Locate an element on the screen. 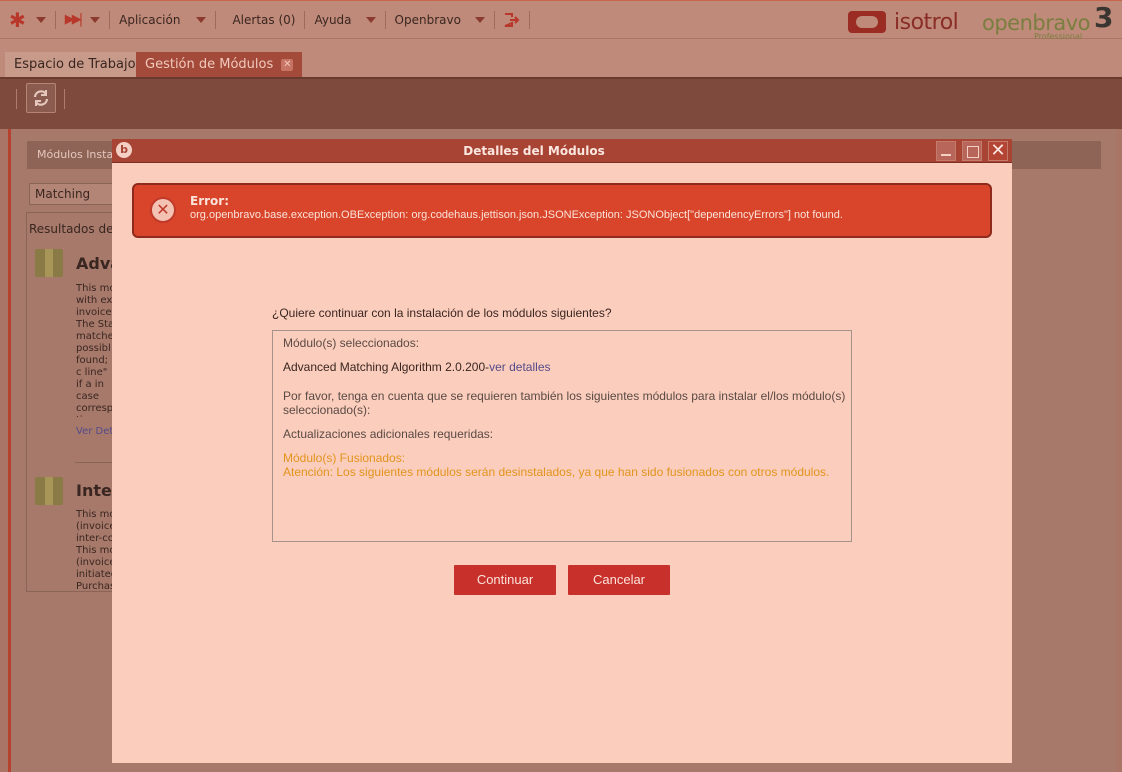 The image size is (1122, 772). additional-updates-heading: Actualizaciones adicionales requeridas: is located at coordinates (388, 434).